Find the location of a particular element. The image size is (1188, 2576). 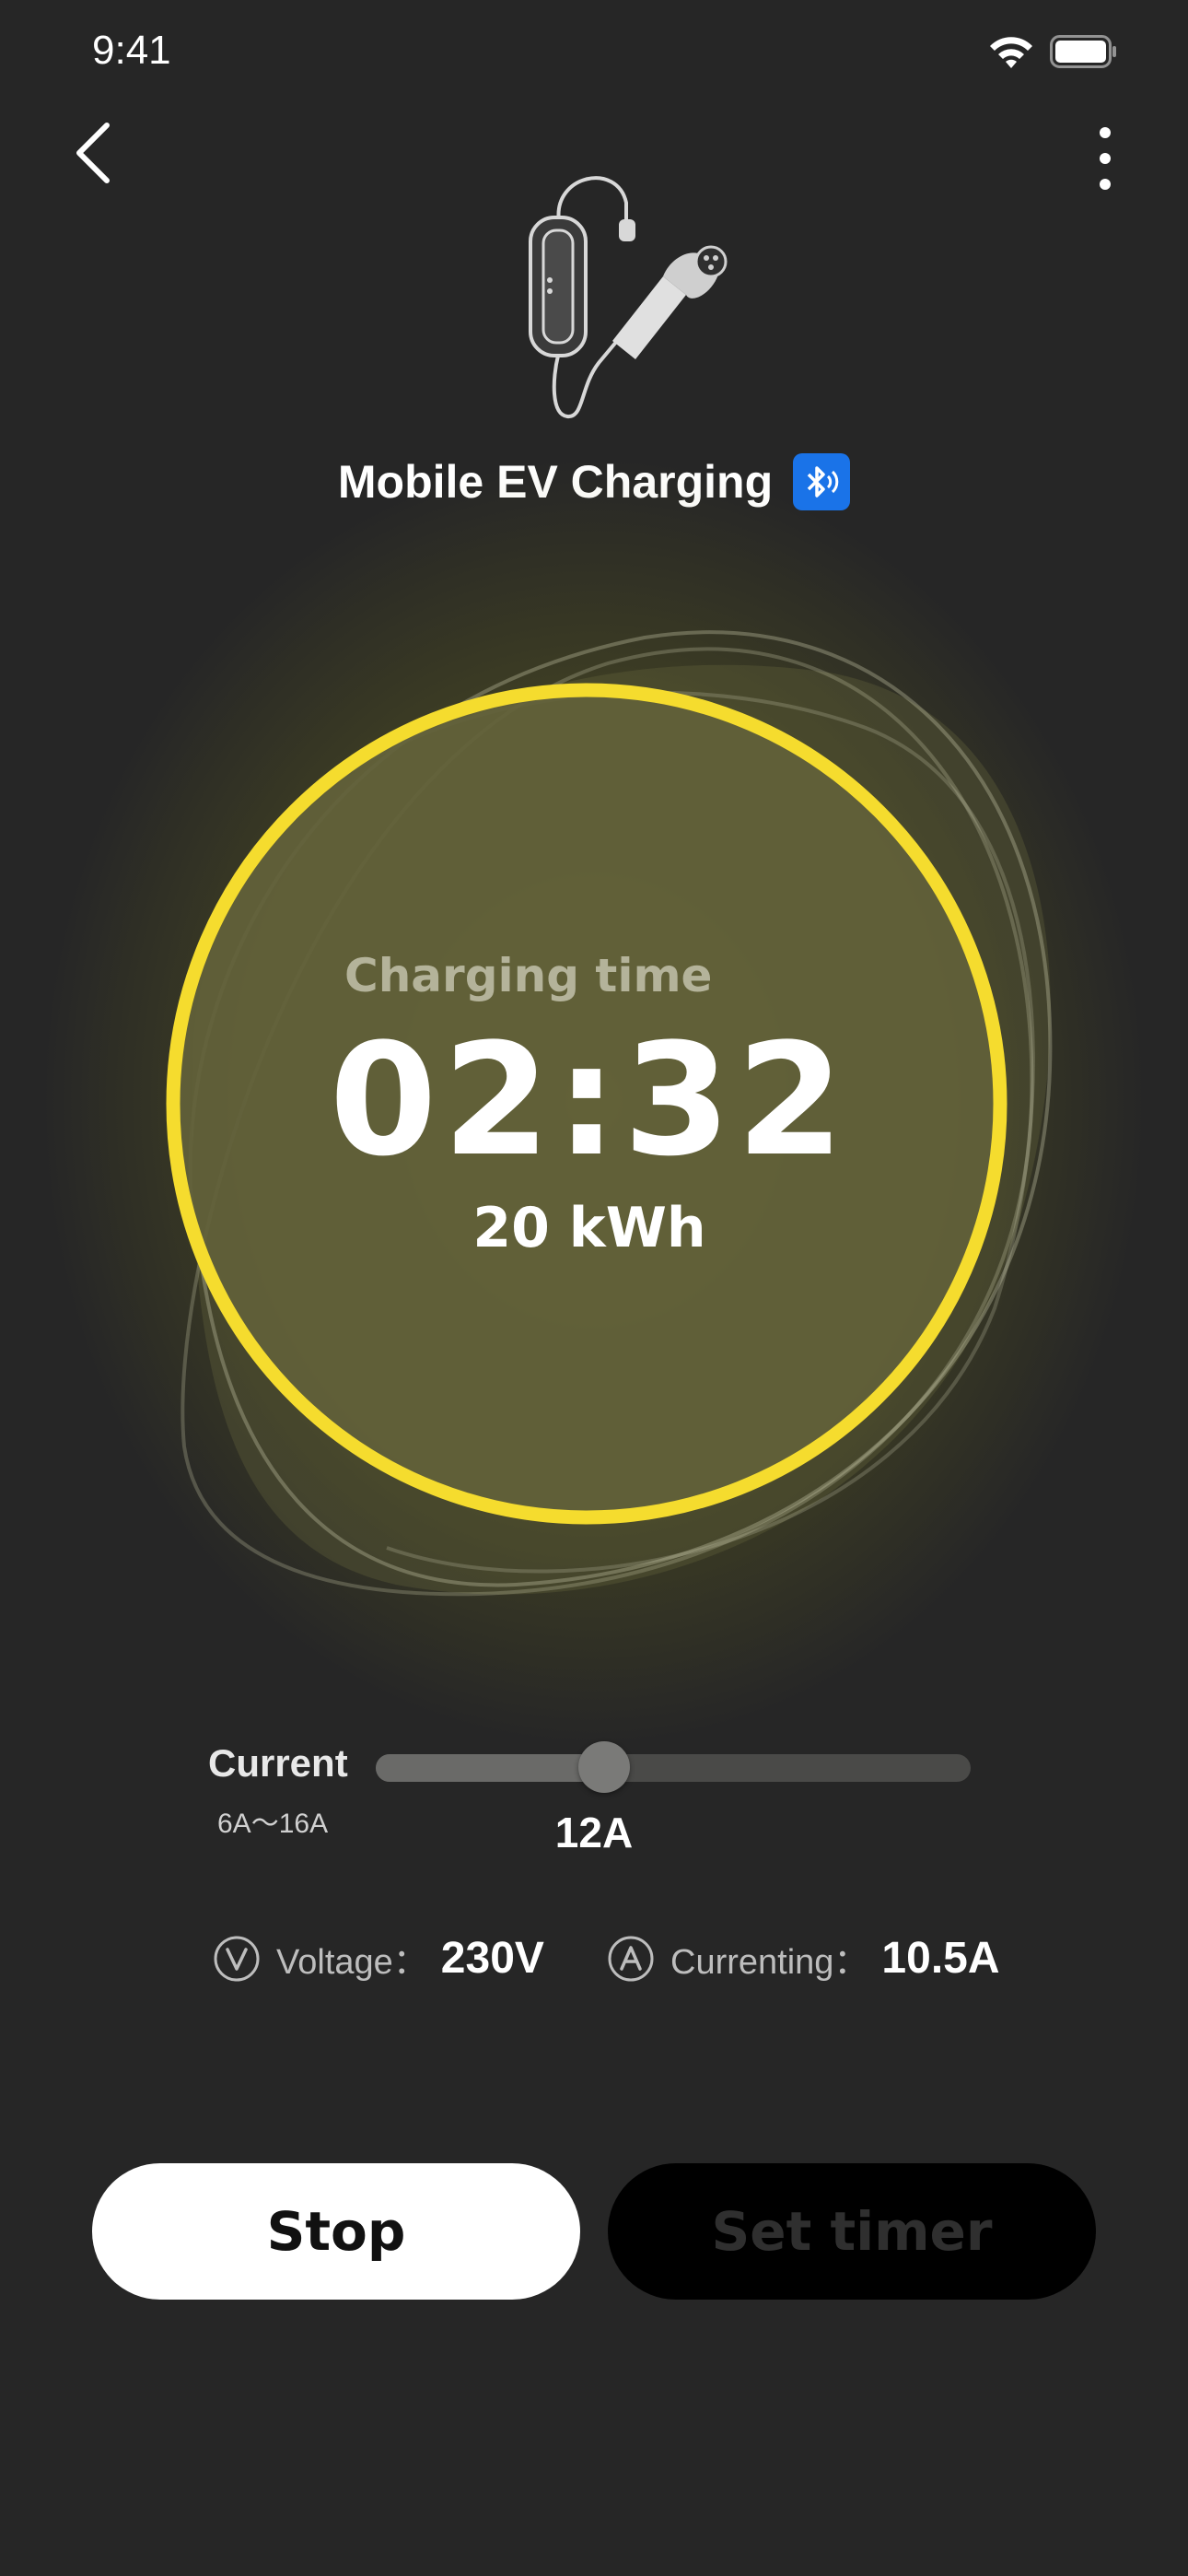

energy-value: 20 kWh is located at coordinates (589, 1228).